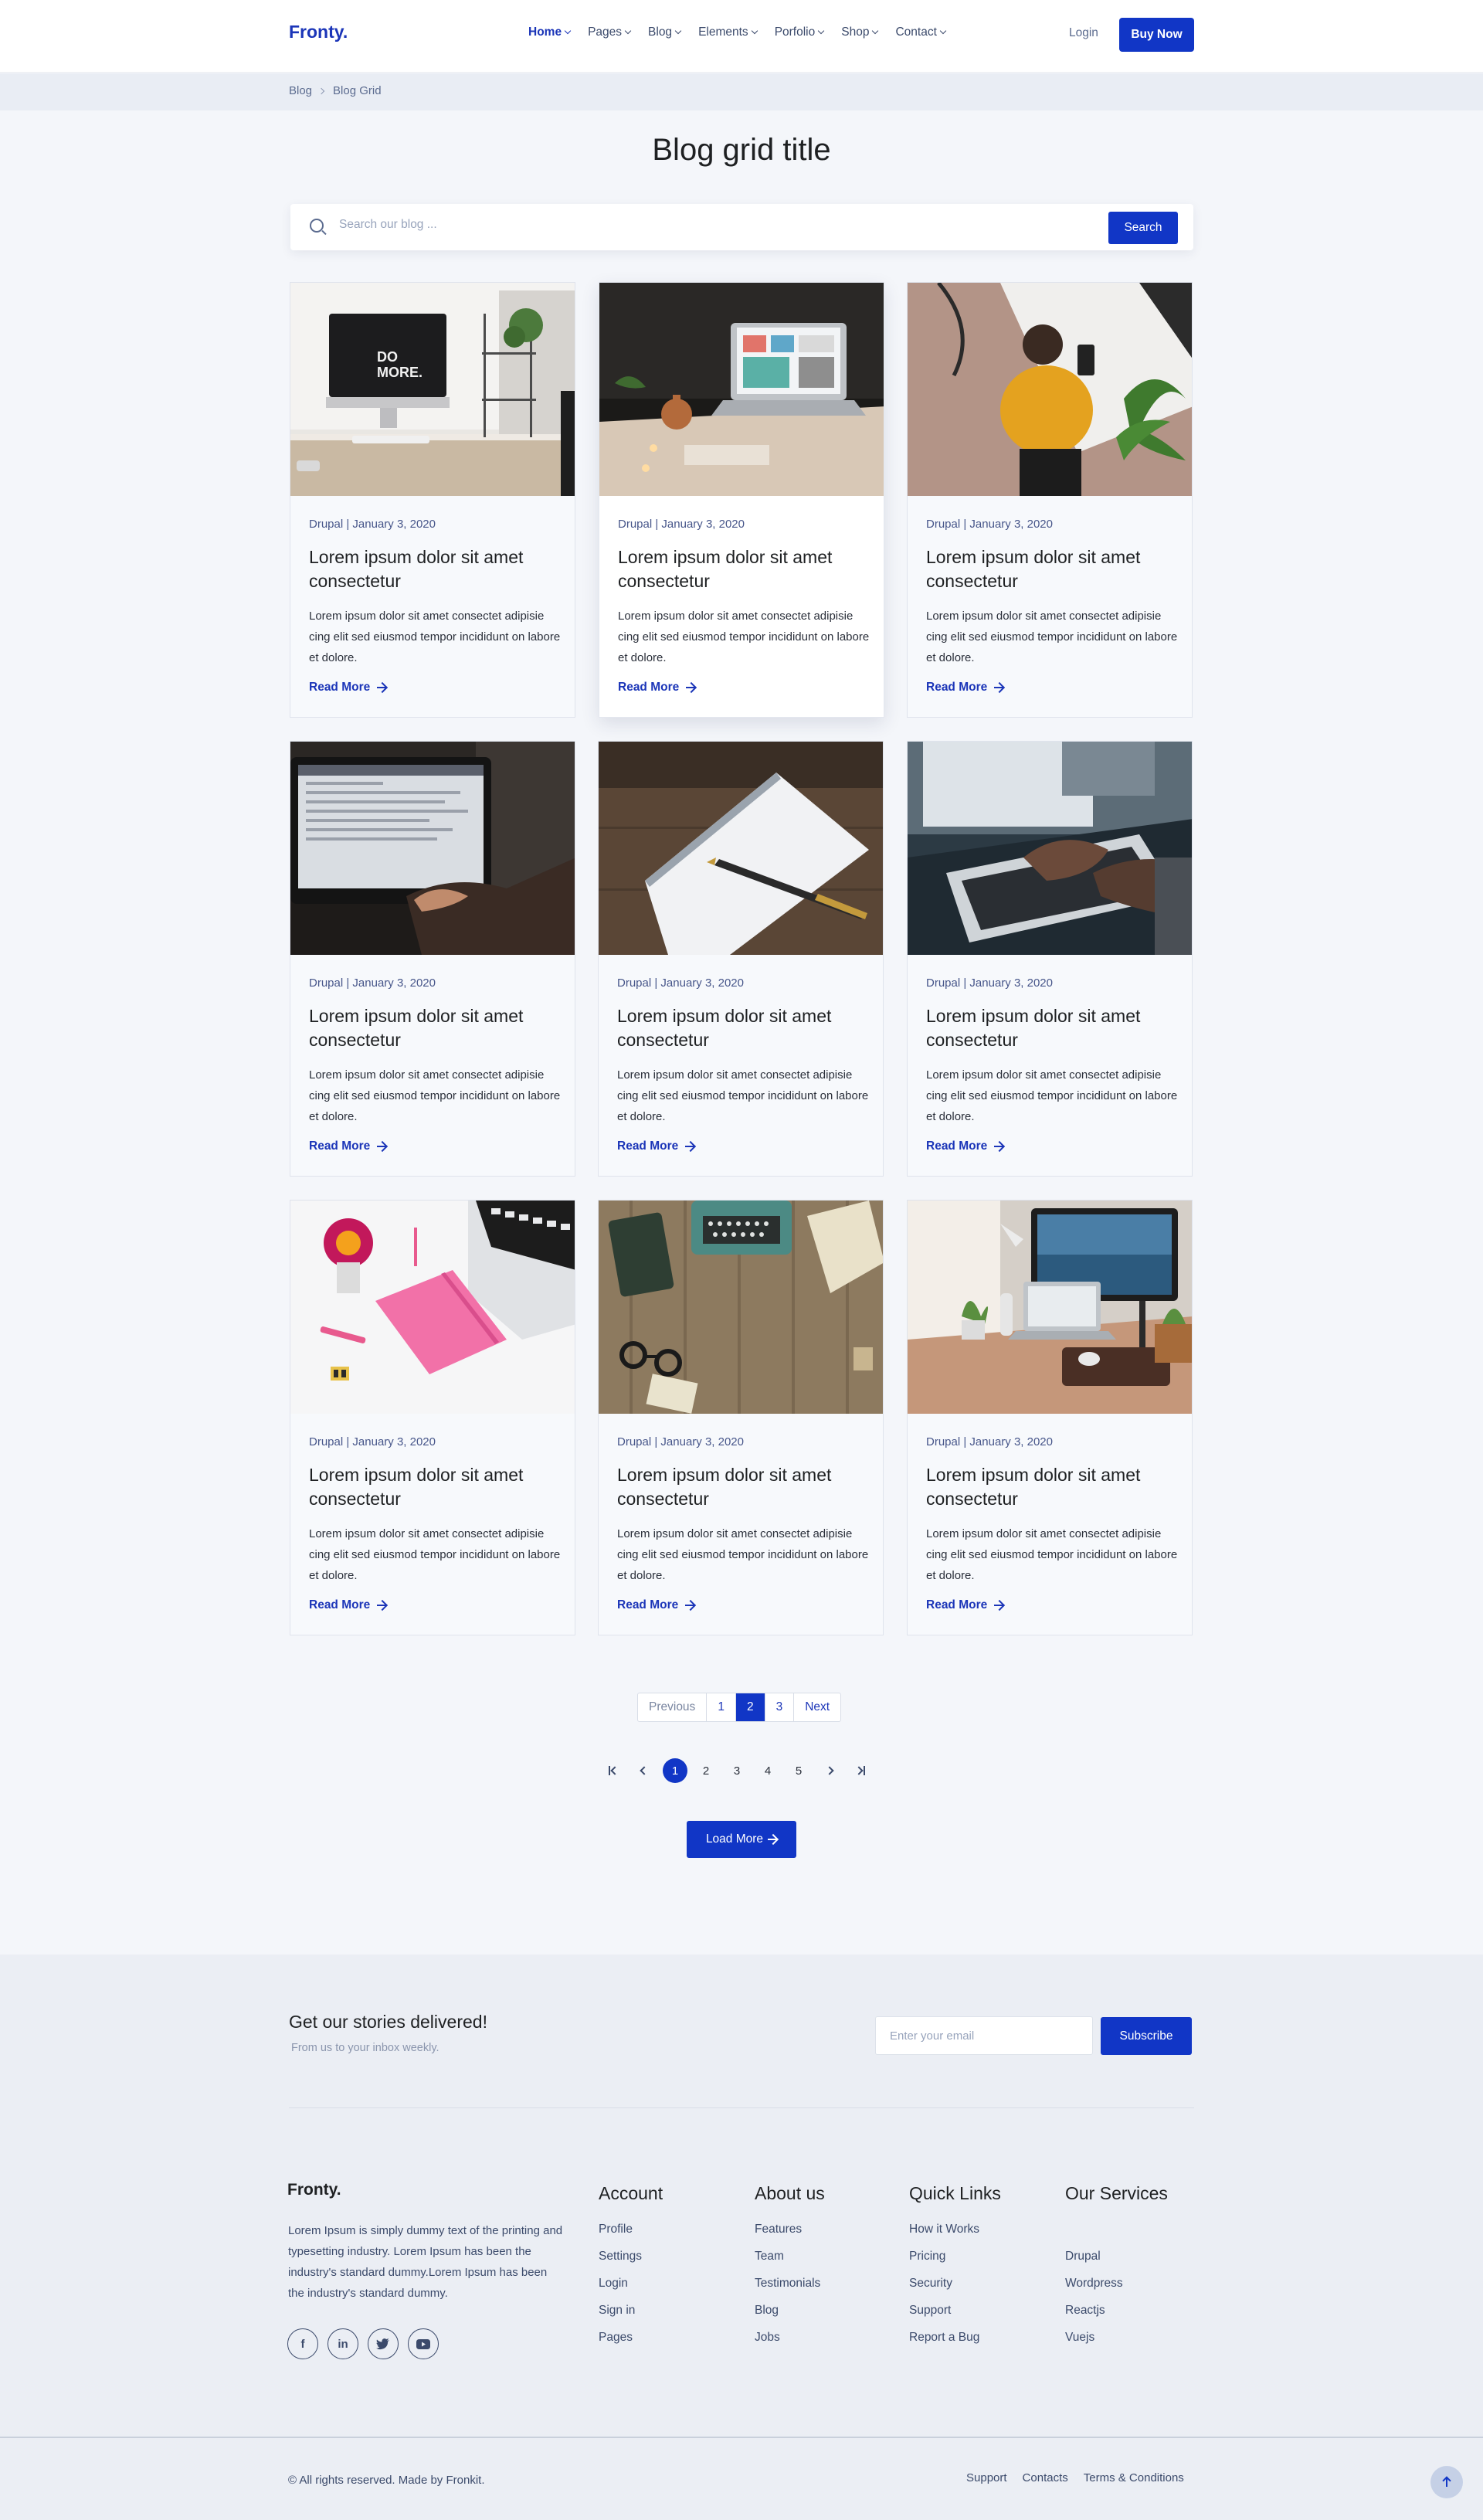 This screenshot has width=1483, height=2520. What do you see at coordinates (955, 2234) in the screenshot?
I see `footer-link: How it Works` at bounding box center [955, 2234].